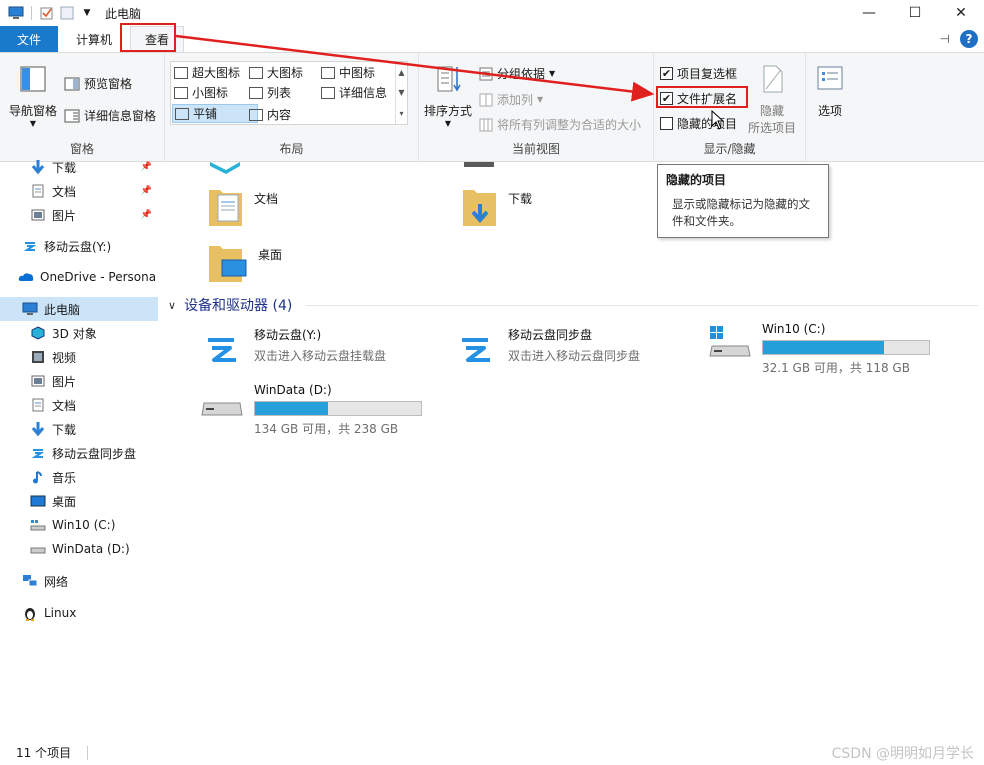 This screenshot has width=984, height=765. Describe the element at coordinates (293, 348) in the screenshot. I see `drive-cloud-y: 移动云盘(Y:) 双击进入移动云盘挂载盘` at that location.